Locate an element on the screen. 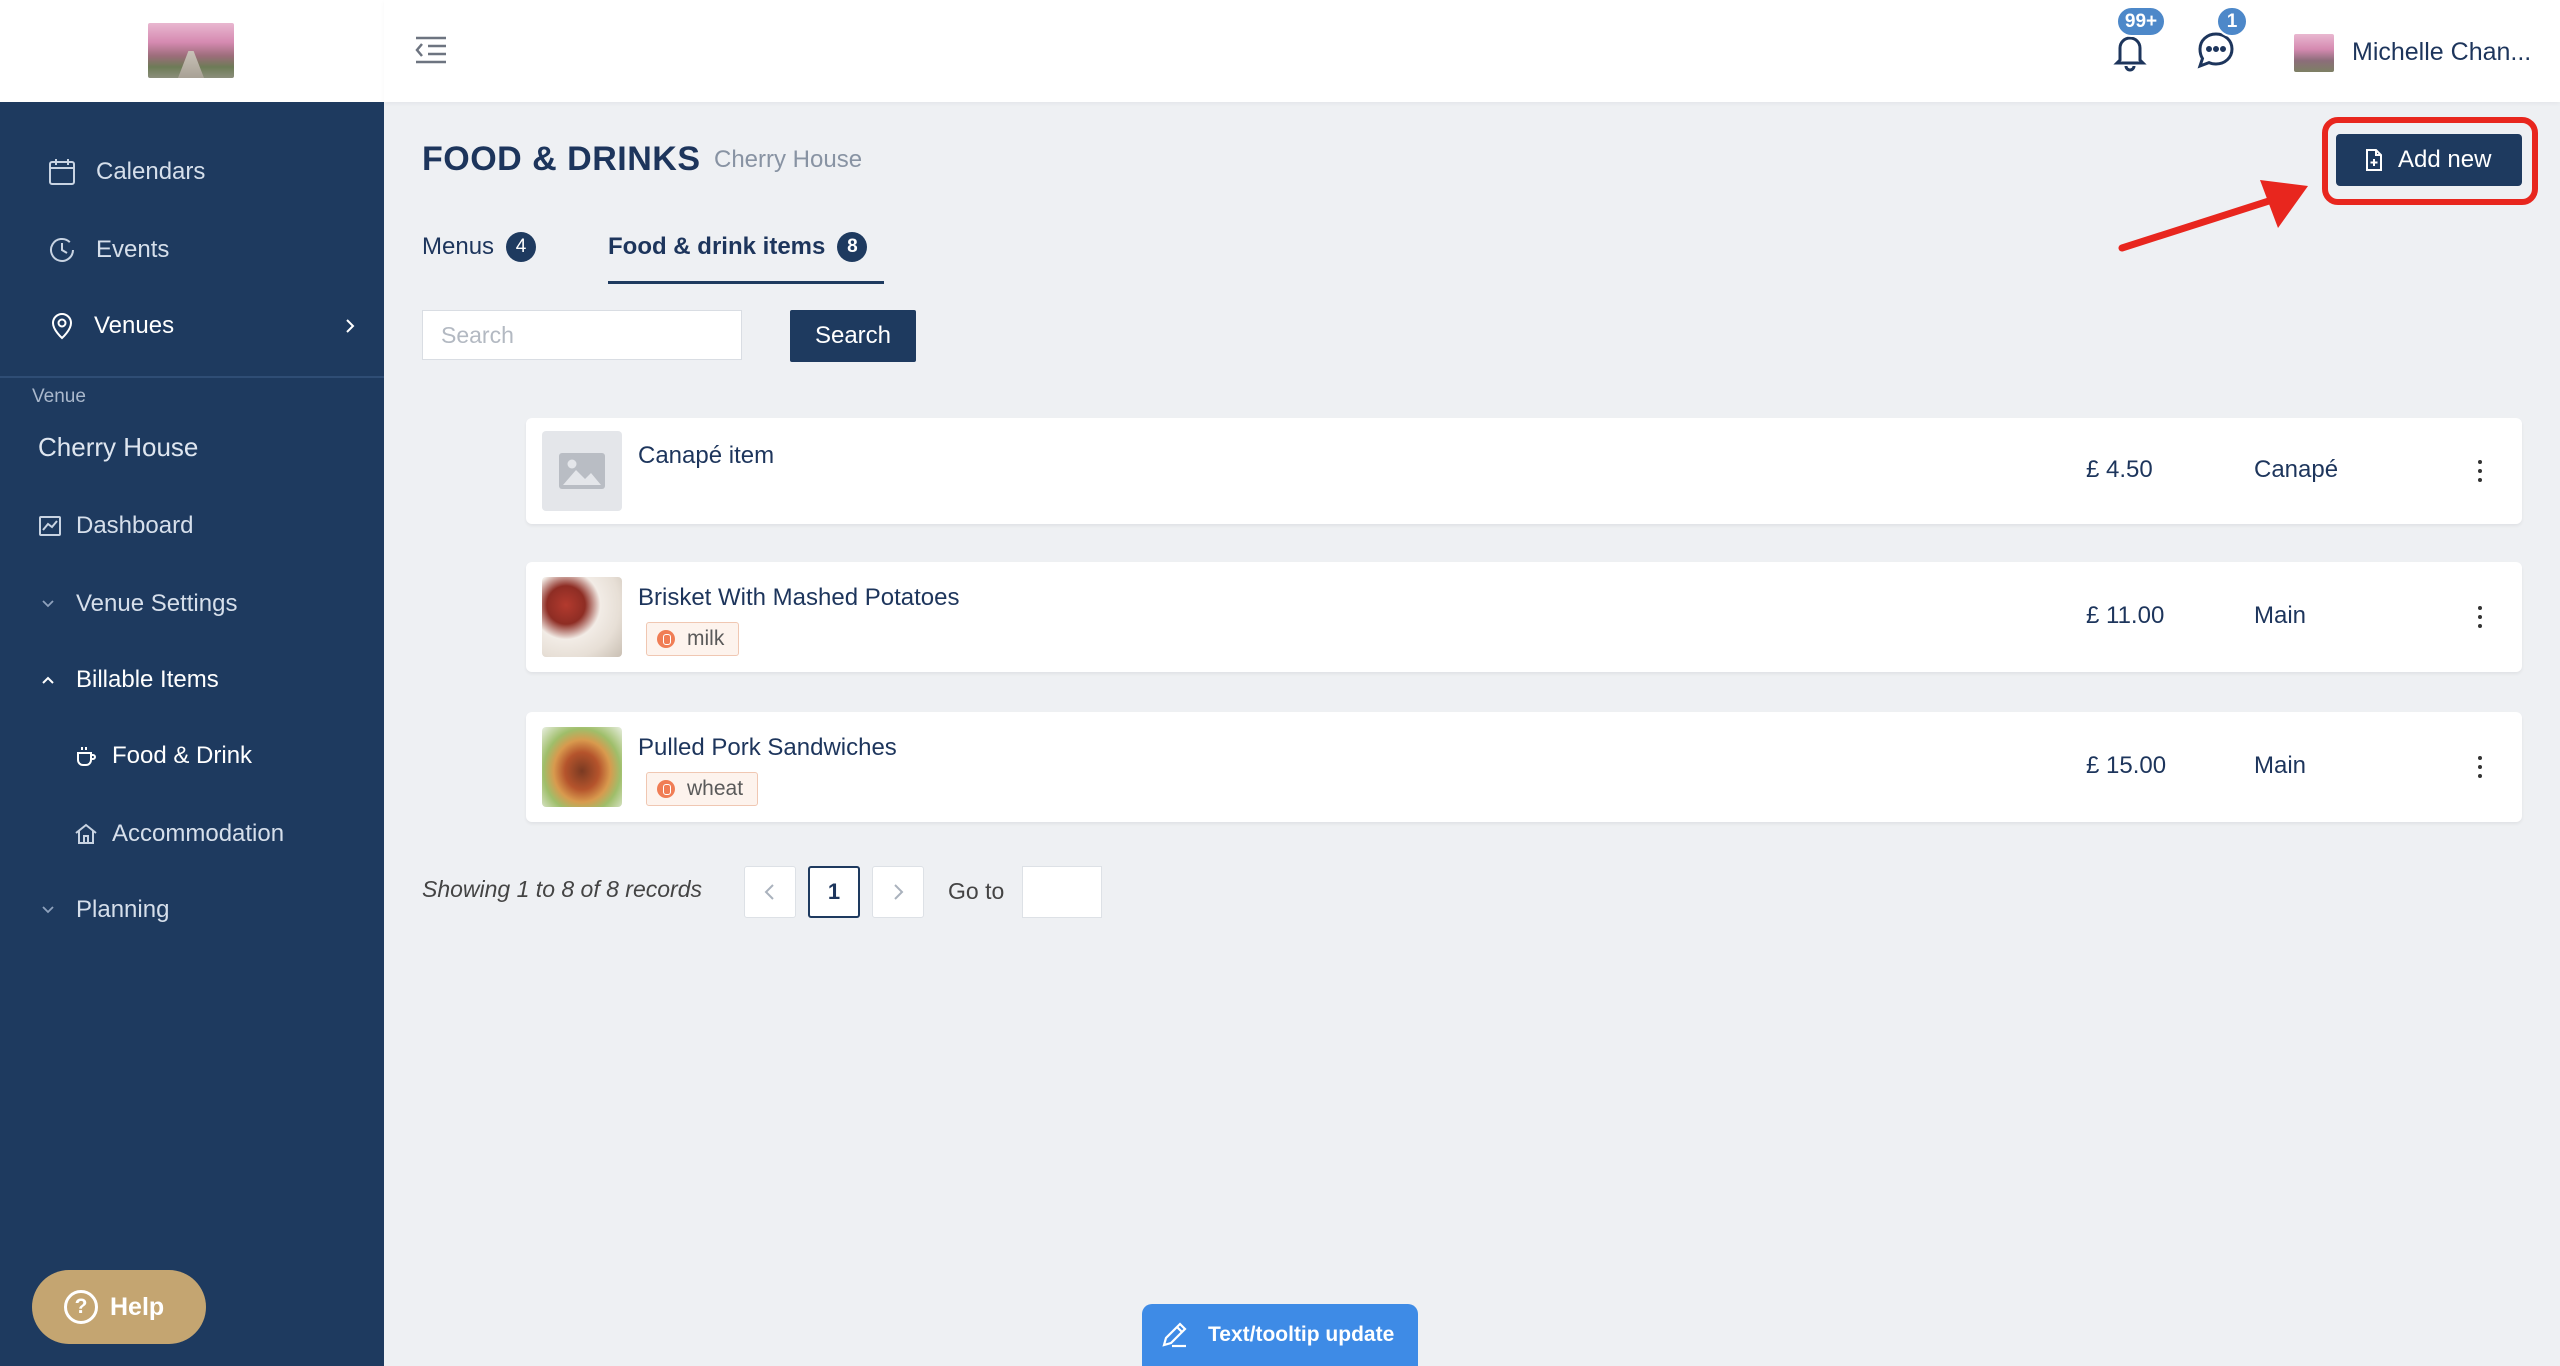  records-summary: Showing 1 to 8 of 8 records is located at coordinates (562, 889).